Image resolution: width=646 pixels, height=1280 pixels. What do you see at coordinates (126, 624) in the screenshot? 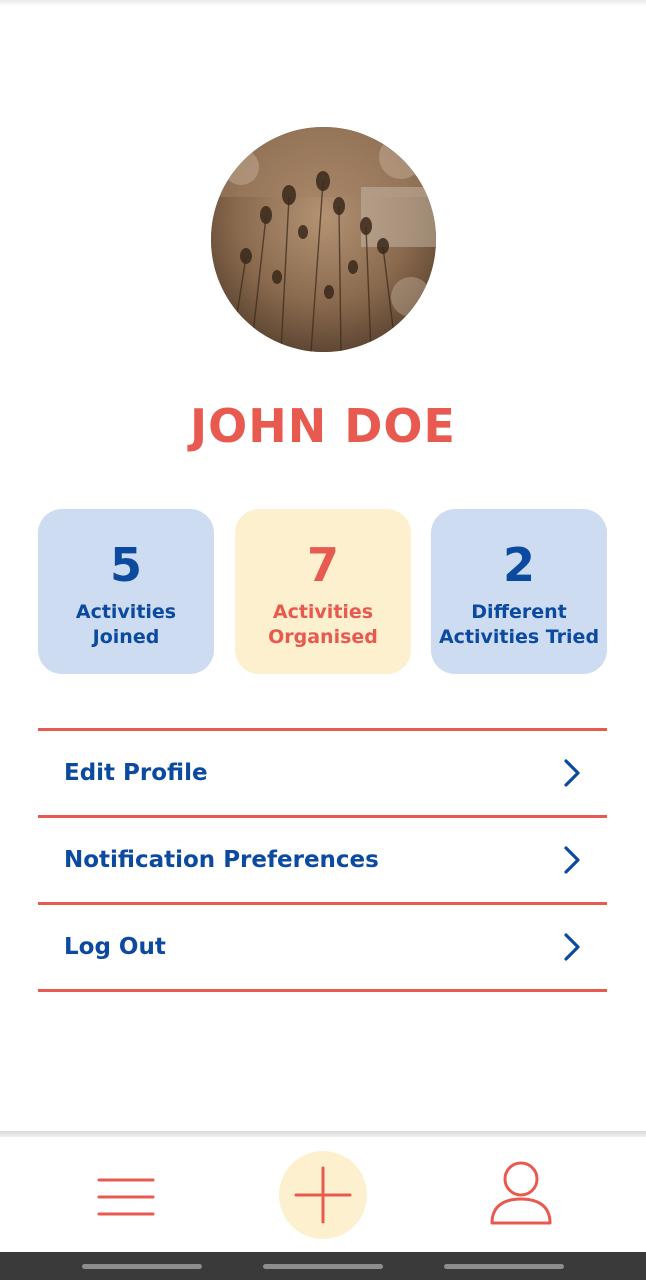
I see `stat-label: Activities Joined` at bounding box center [126, 624].